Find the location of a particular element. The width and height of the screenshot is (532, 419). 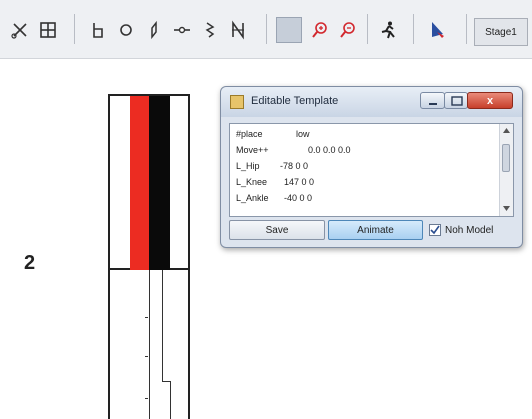

stage-button: Stage1 is located at coordinates (501, 32).